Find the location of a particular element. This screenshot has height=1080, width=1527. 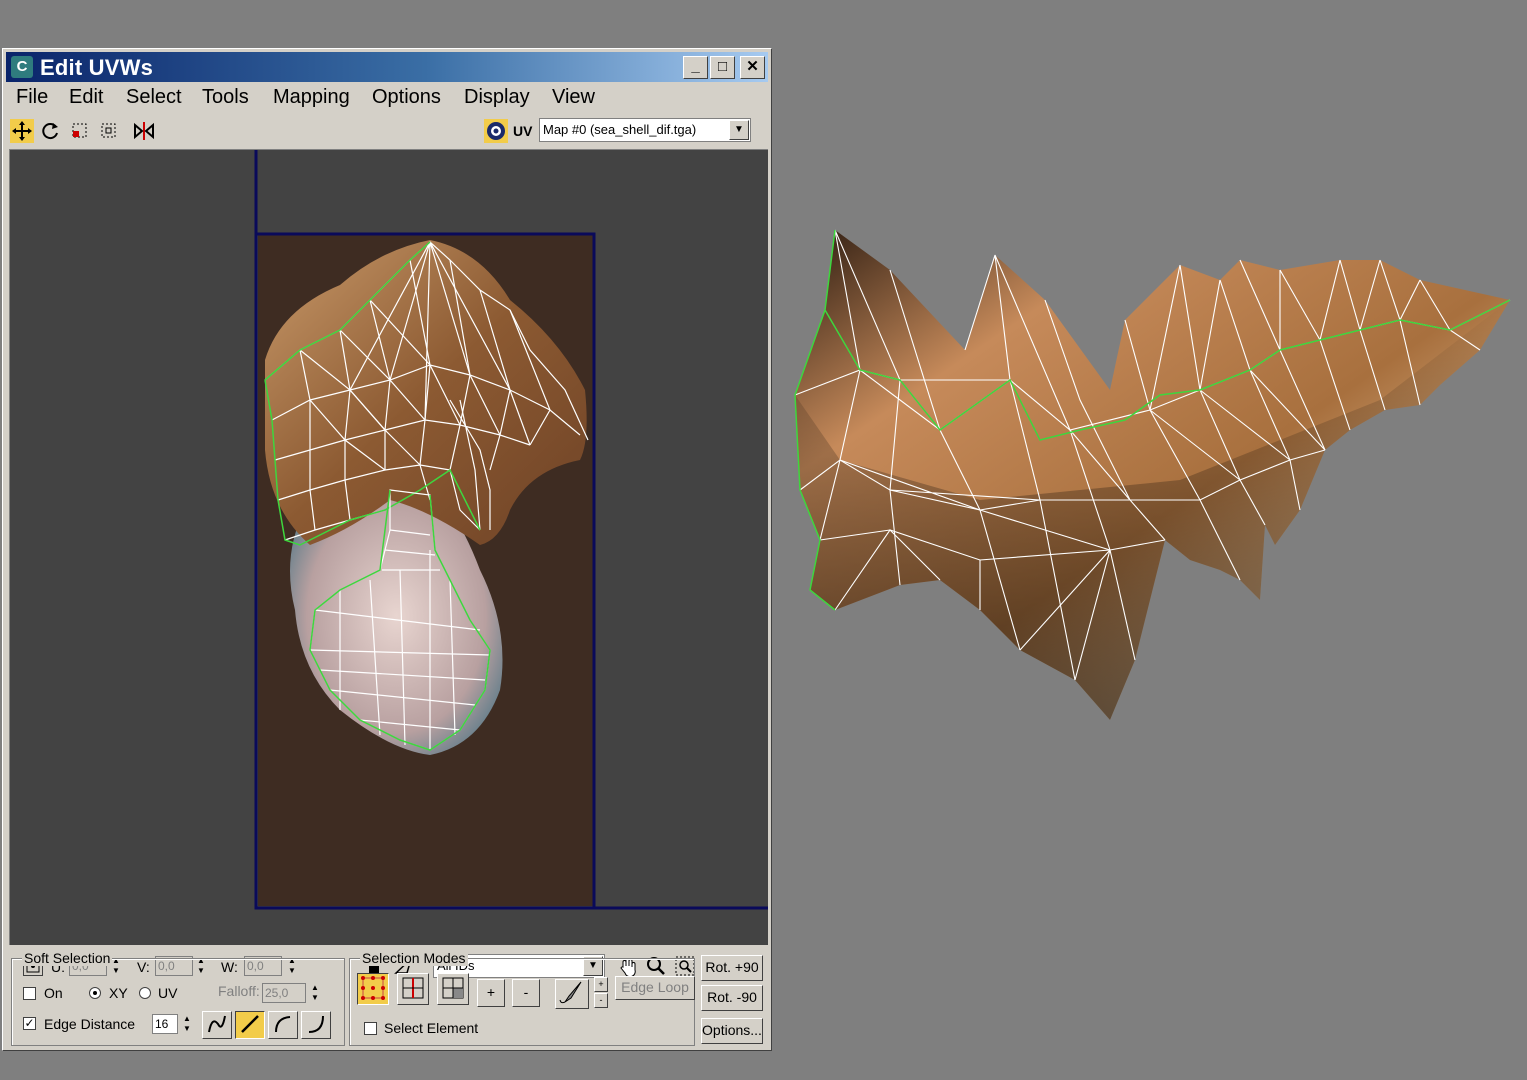

max-app-icon: C is located at coordinates (22, 67).